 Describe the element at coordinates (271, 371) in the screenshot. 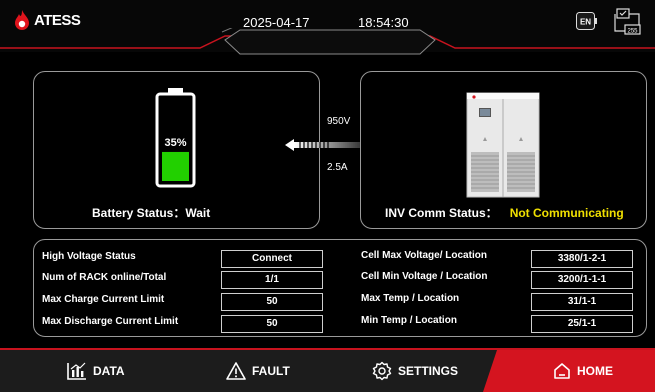

I see `nav-fault-label: FAULT` at that location.